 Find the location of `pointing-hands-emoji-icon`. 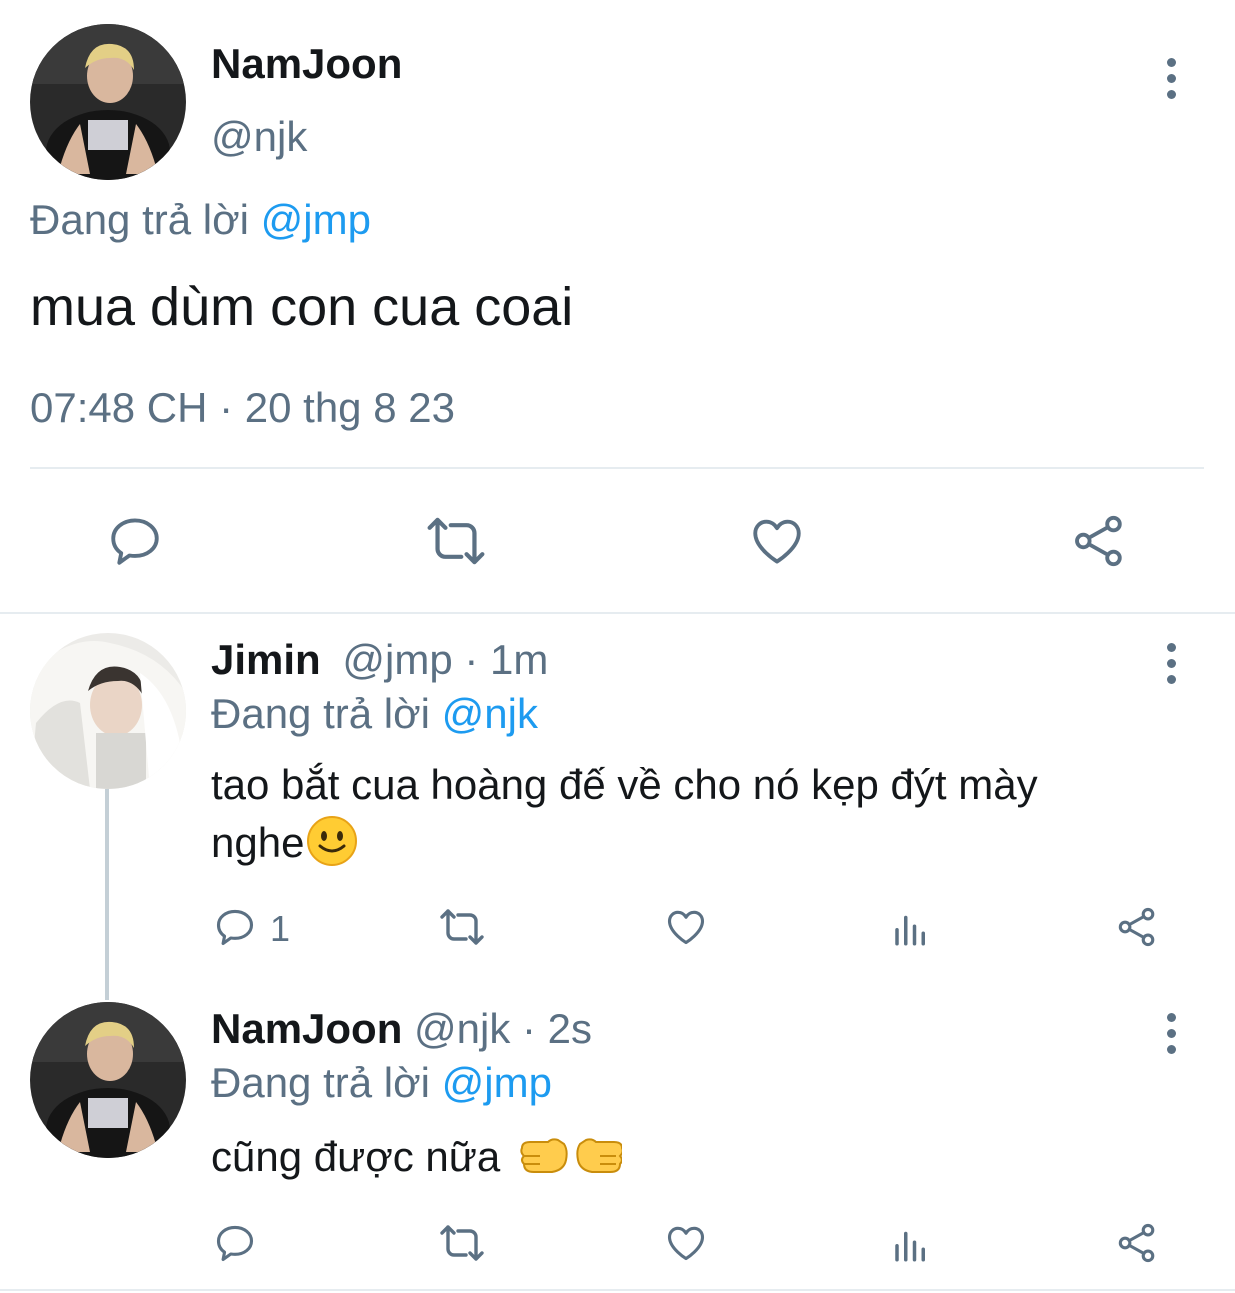

pointing-hands-emoji-icon is located at coordinates (571, 1160).